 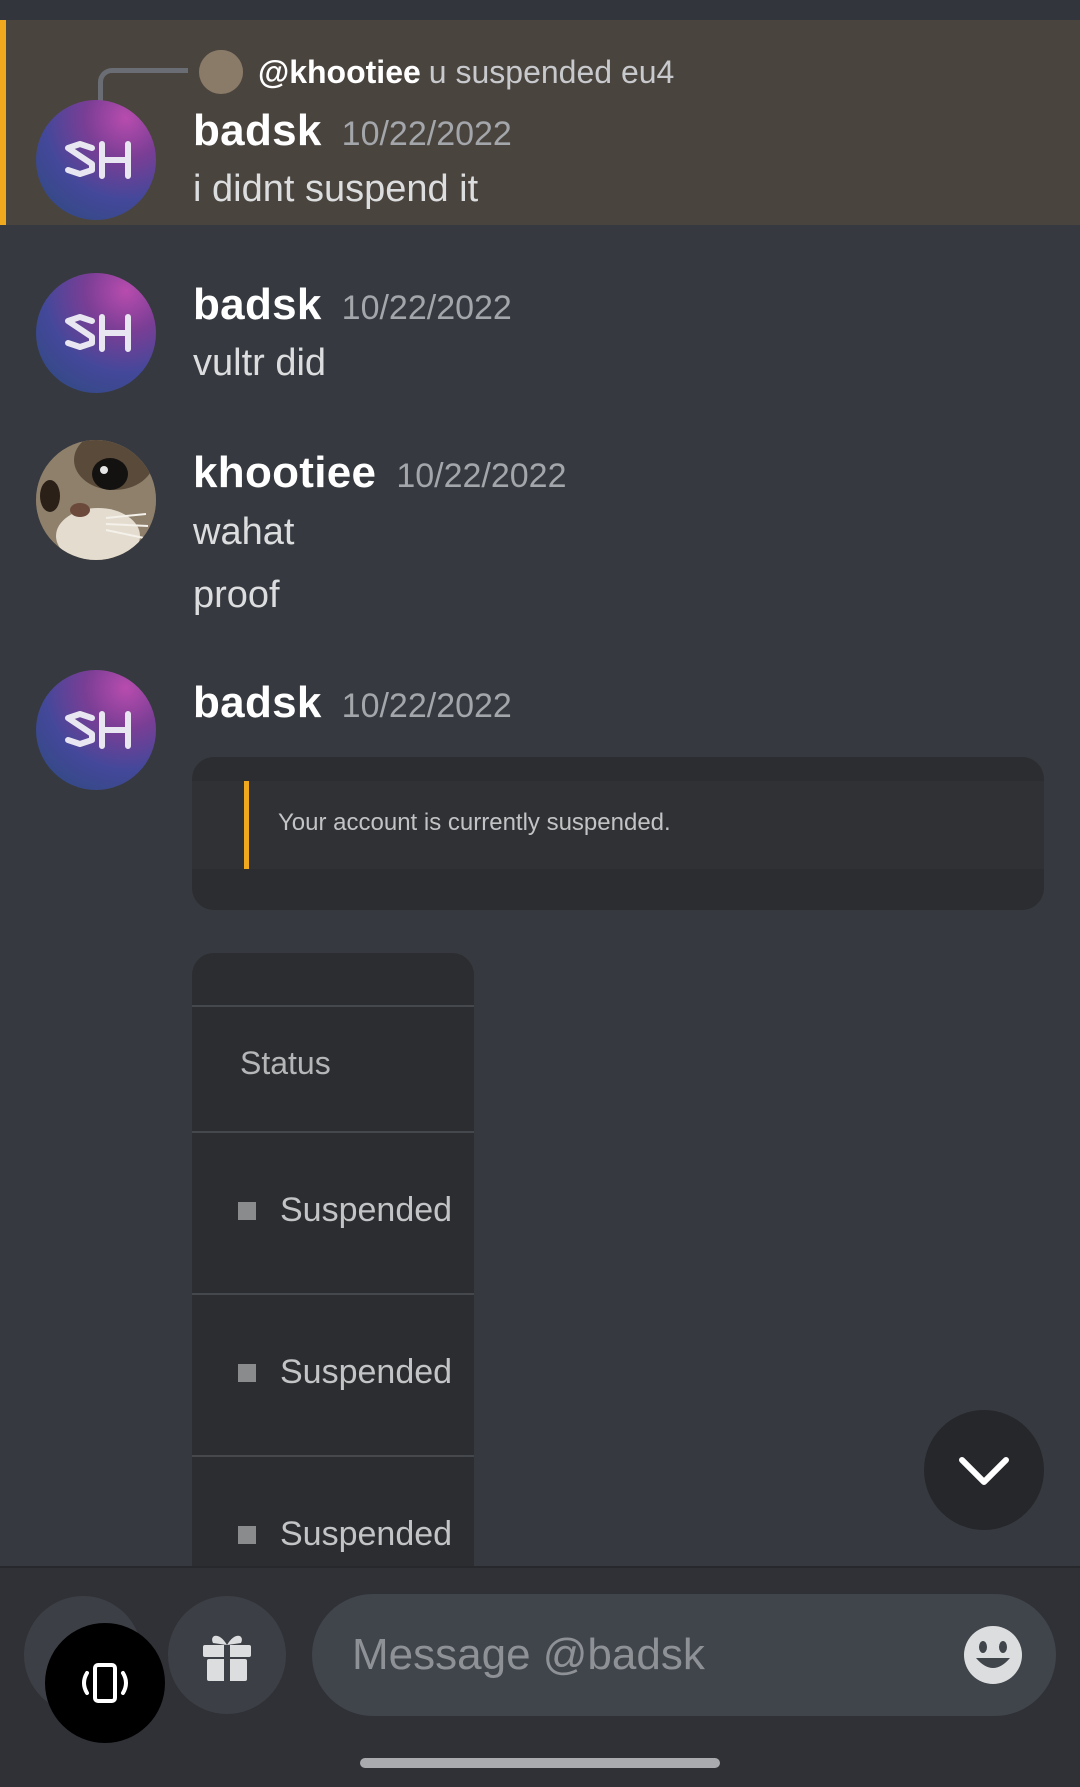 What do you see at coordinates (336, 189) in the screenshot?
I see `message-text: i didnt suspend it` at bounding box center [336, 189].